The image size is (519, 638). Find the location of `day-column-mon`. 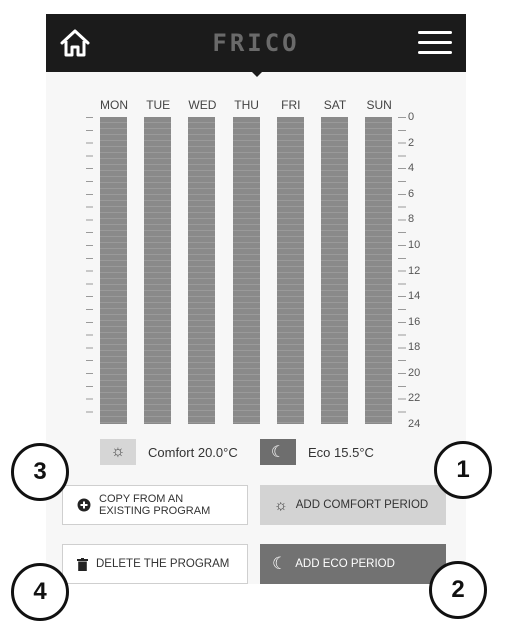

day-column-mon is located at coordinates (113, 270).